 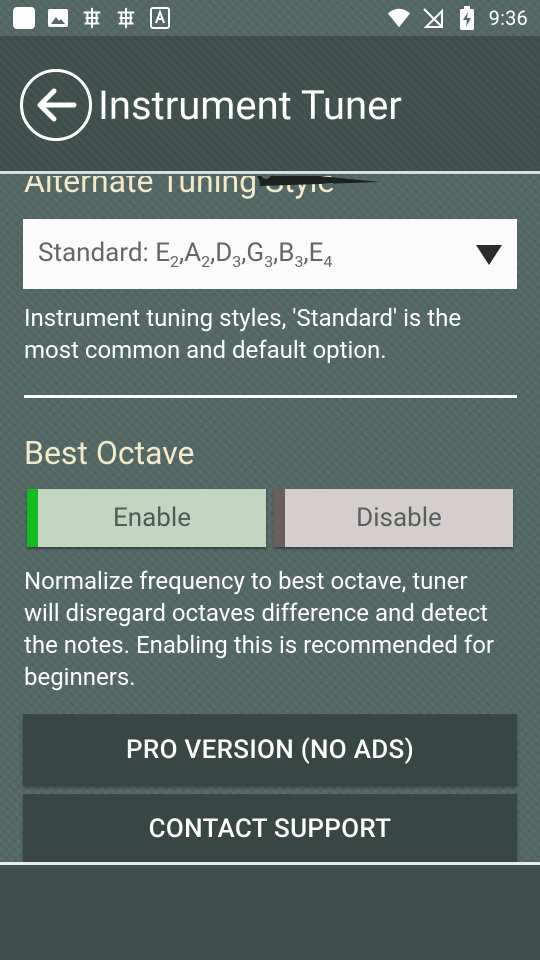 I want to click on no-sim-icon, so click(x=433, y=18).